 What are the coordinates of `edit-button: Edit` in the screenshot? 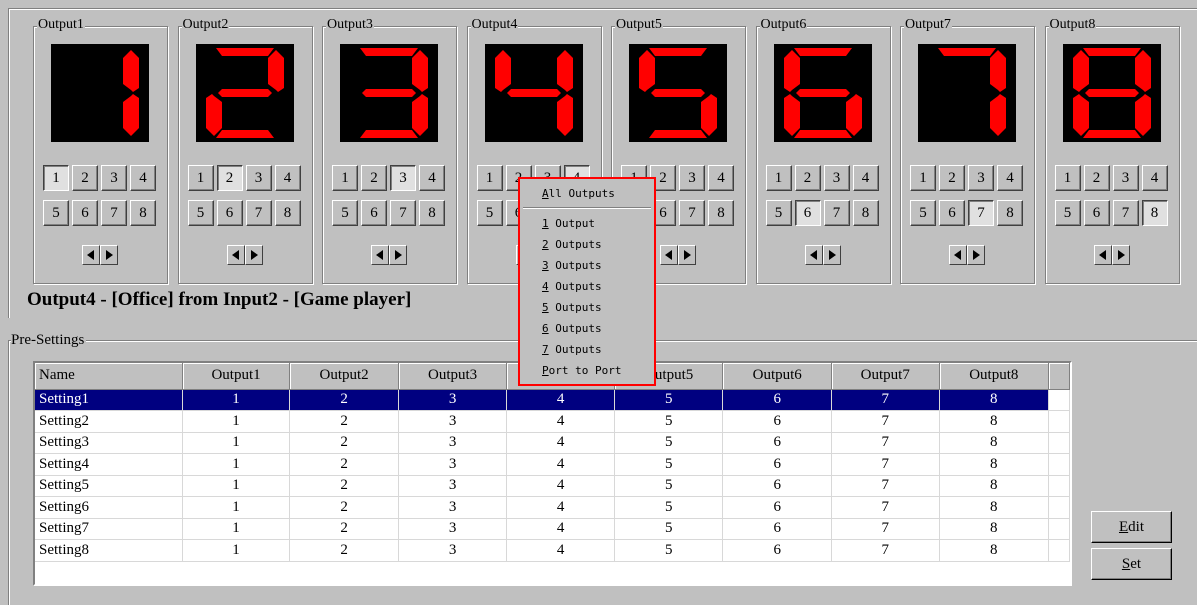 It's located at (1131, 527).